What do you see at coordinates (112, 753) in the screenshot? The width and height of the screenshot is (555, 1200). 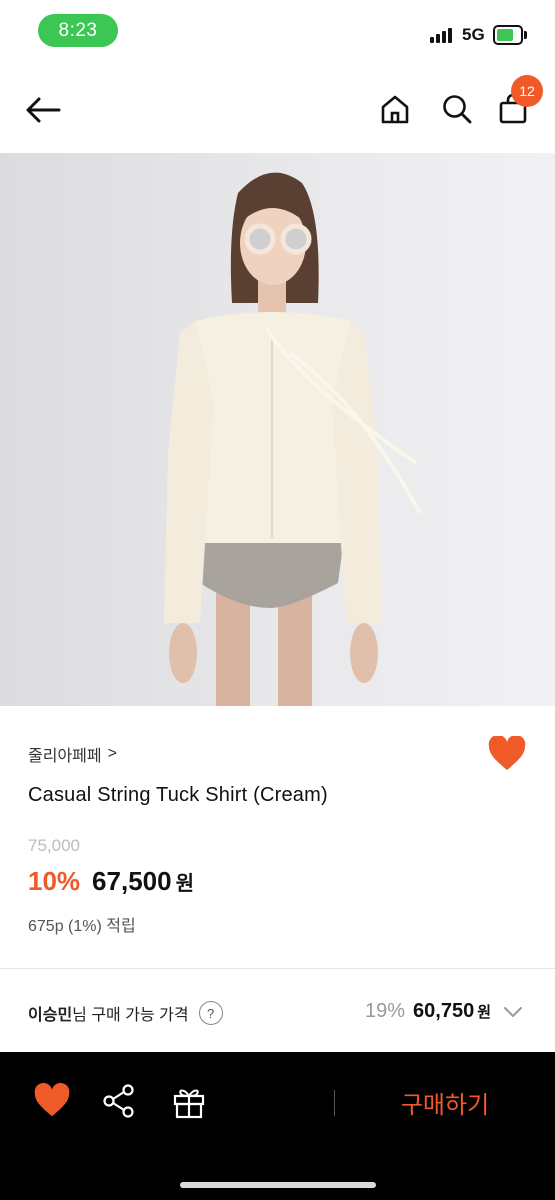 I see `brand-chevron: >` at bounding box center [112, 753].